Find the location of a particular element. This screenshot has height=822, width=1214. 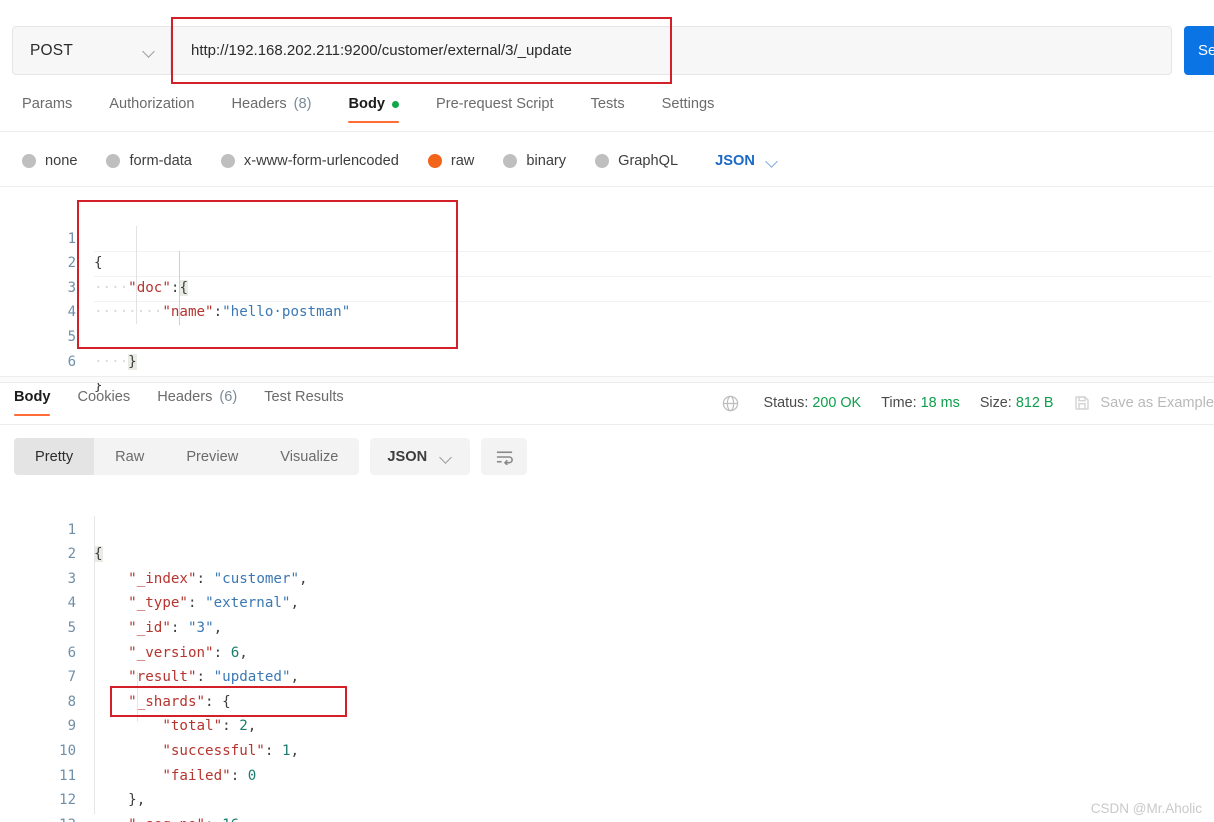

view-mode-pretty: Pretty is located at coordinates (54, 456).